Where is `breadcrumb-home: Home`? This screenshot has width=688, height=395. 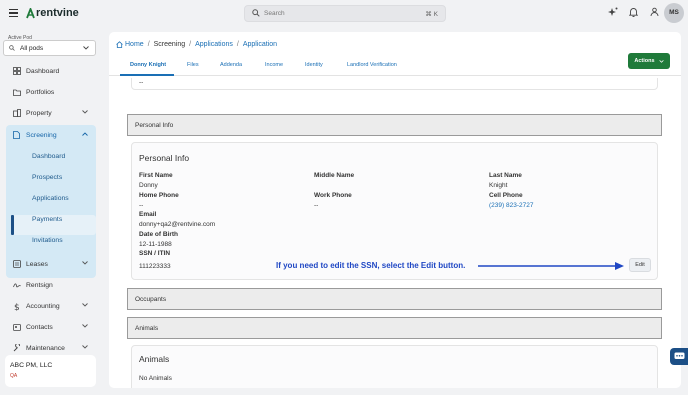 breadcrumb-home: Home is located at coordinates (134, 44).